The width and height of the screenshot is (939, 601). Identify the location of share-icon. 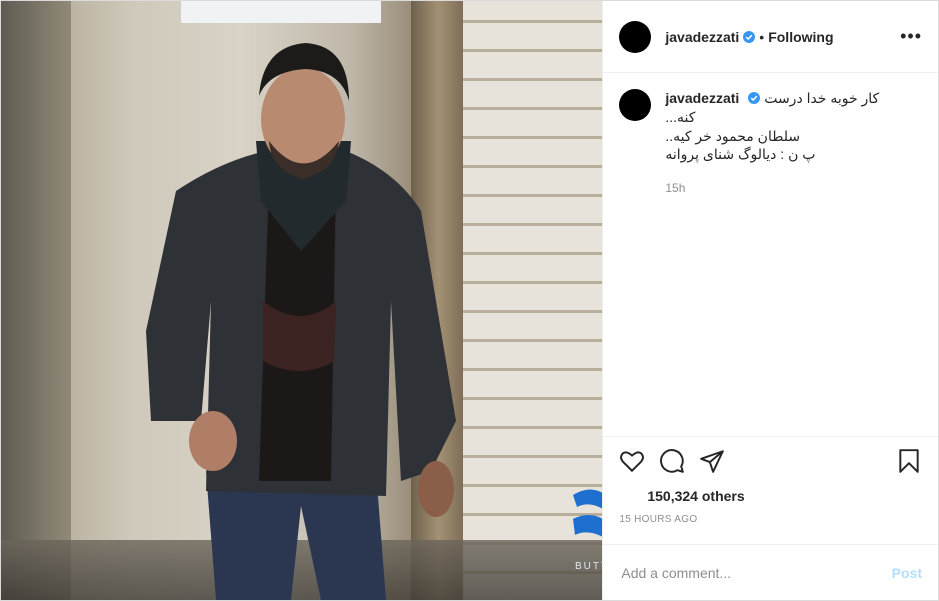
(712, 461).